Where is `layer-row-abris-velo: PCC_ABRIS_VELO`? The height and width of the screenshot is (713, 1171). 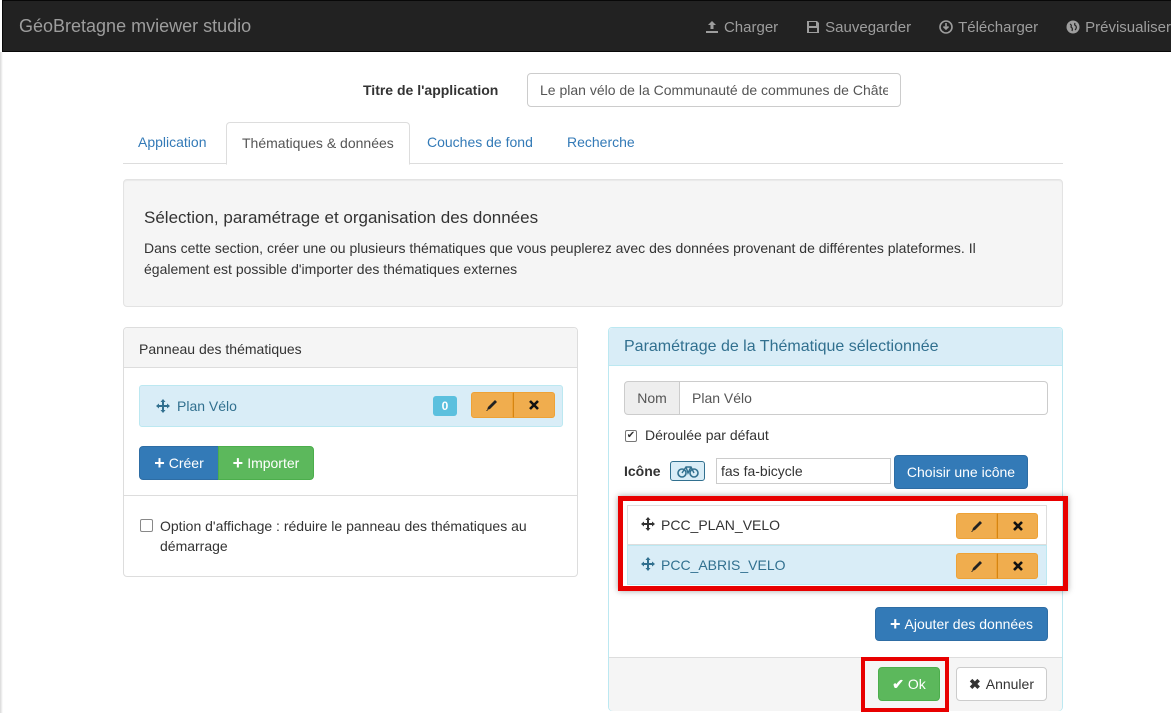 layer-row-abris-velo: PCC_ABRIS_VELO is located at coordinates (837, 565).